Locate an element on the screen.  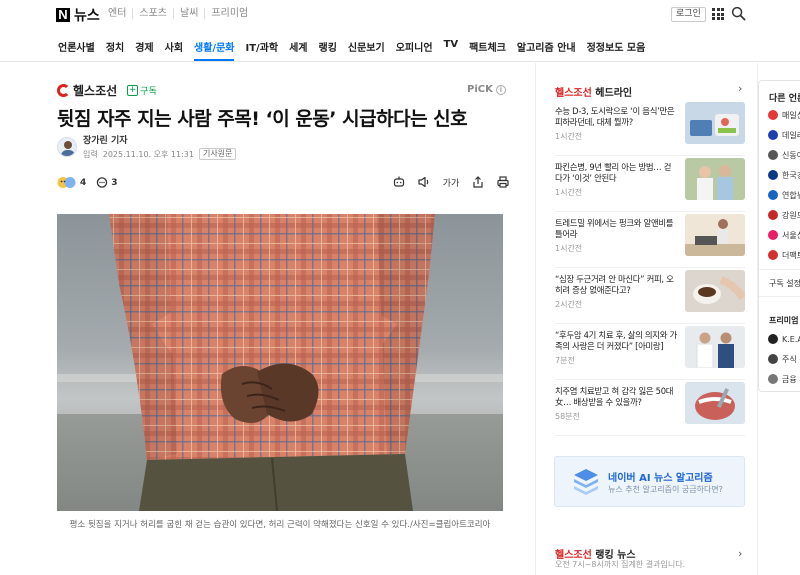
headline-item: 치주염 치료받고 혀 감각 잃은 50대 女… 배상받을 수 있을까? 58분전 is located at coordinates (650, 408).